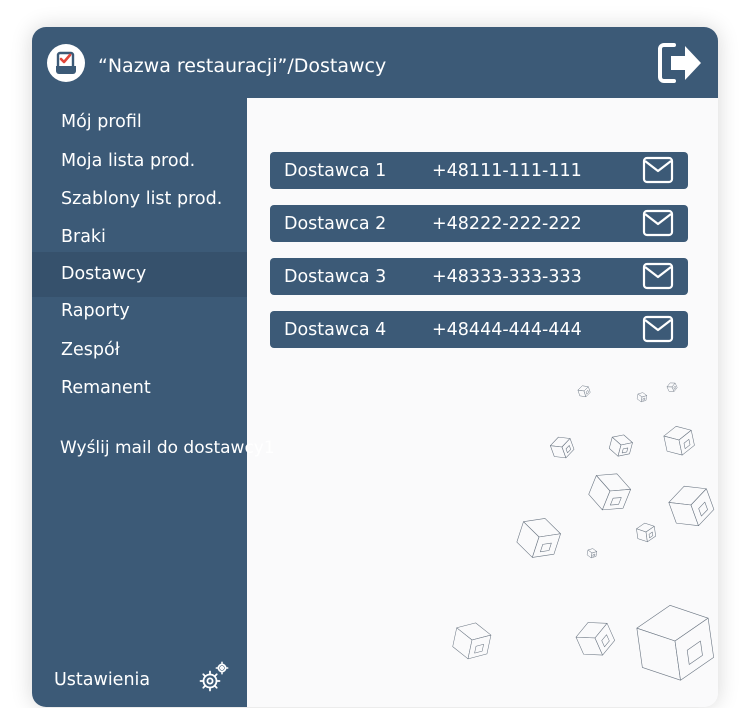 Image resolution: width=750 pixels, height=708 pixels. I want to click on sidebar-item-label: Moja lista prod., so click(128, 161).